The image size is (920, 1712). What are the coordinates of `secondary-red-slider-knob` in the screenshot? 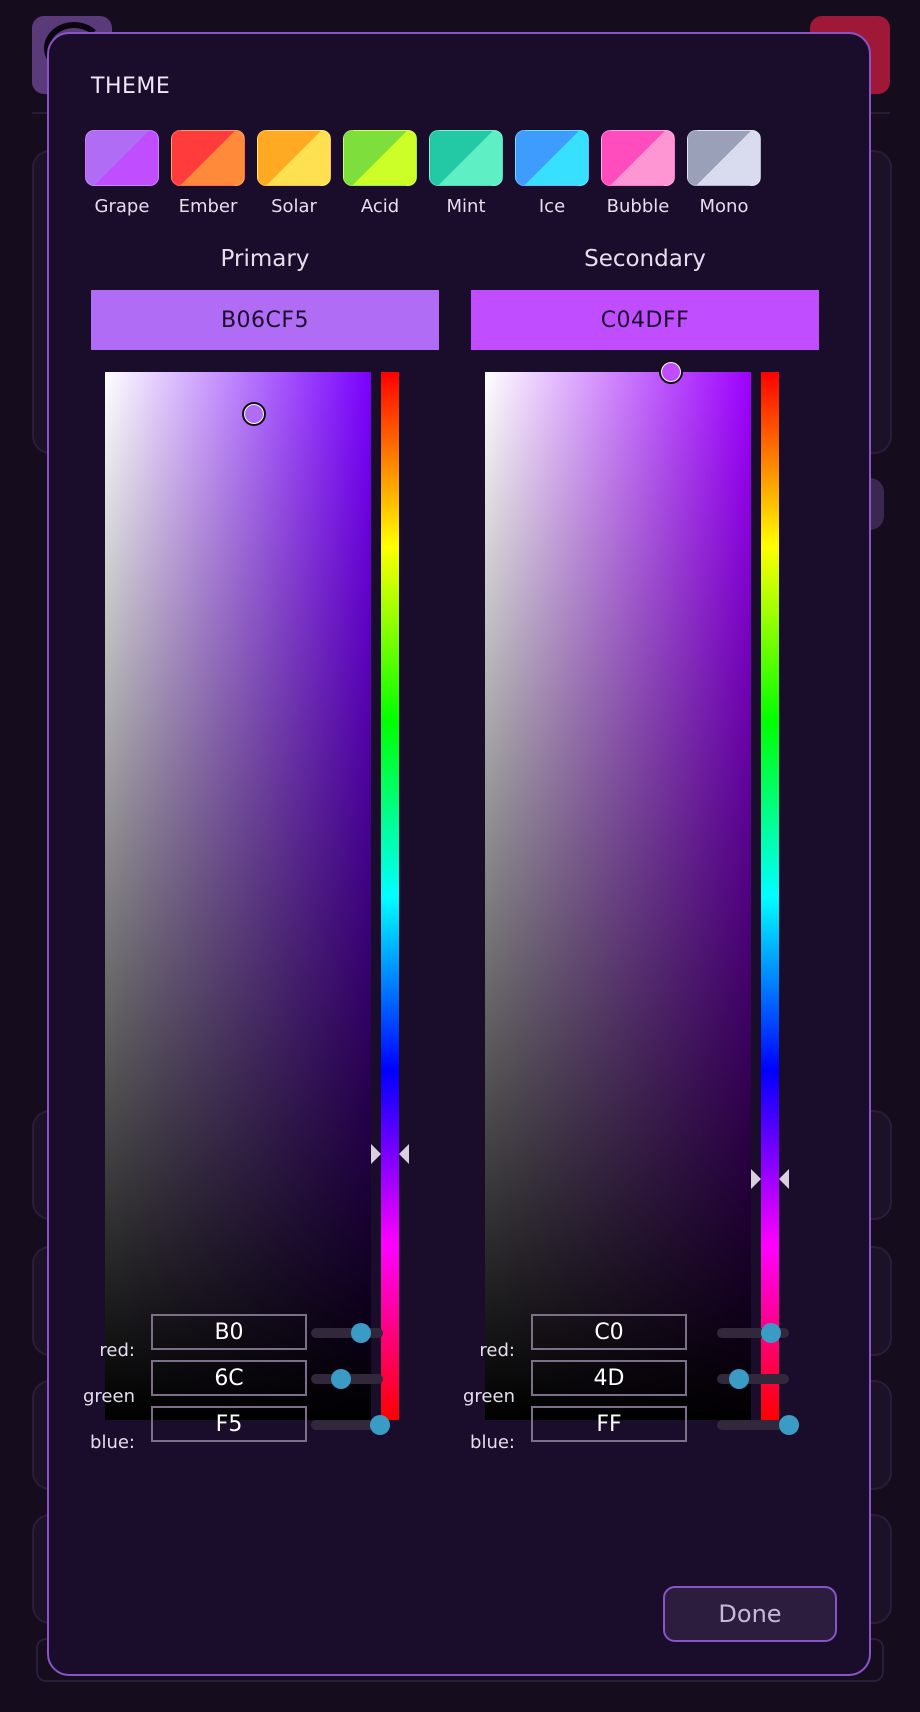 It's located at (771, 1333).